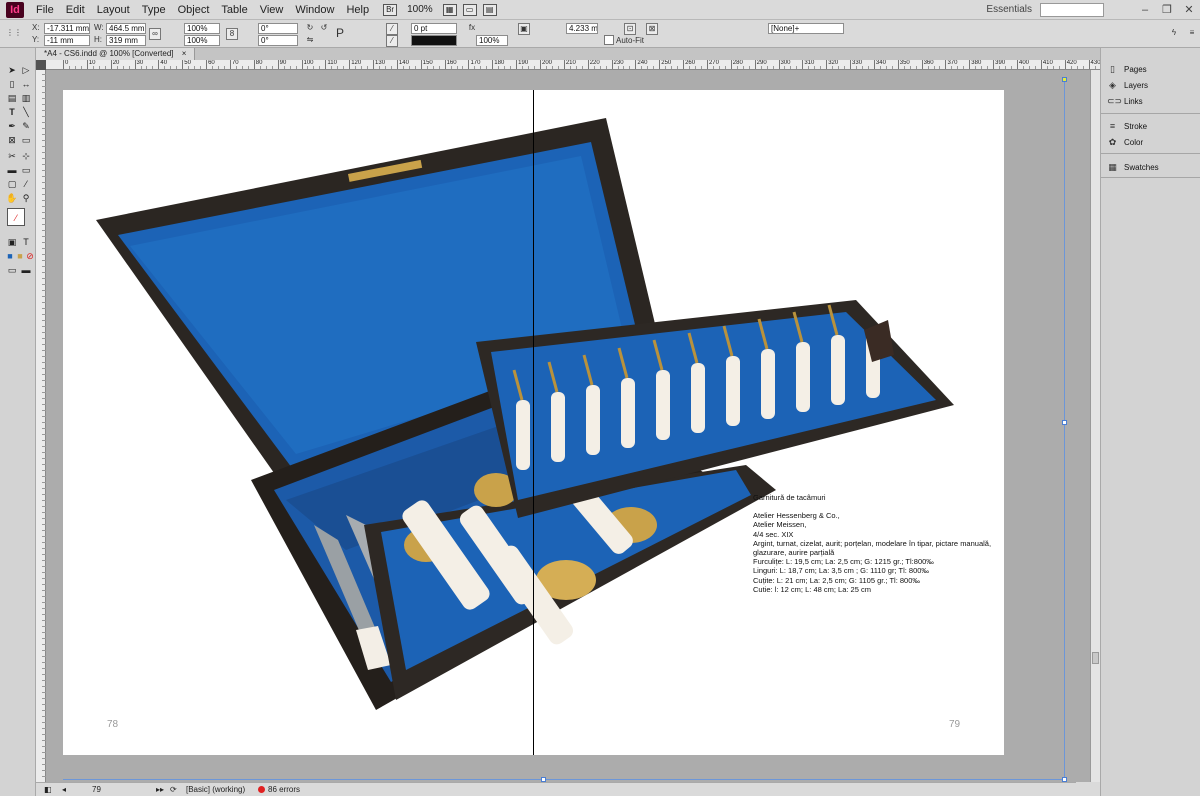 The height and width of the screenshot is (796, 1200). What do you see at coordinates (12, 270) in the screenshot?
I see `normal-mode-icon: ▭` at bounding box center [12, 270].